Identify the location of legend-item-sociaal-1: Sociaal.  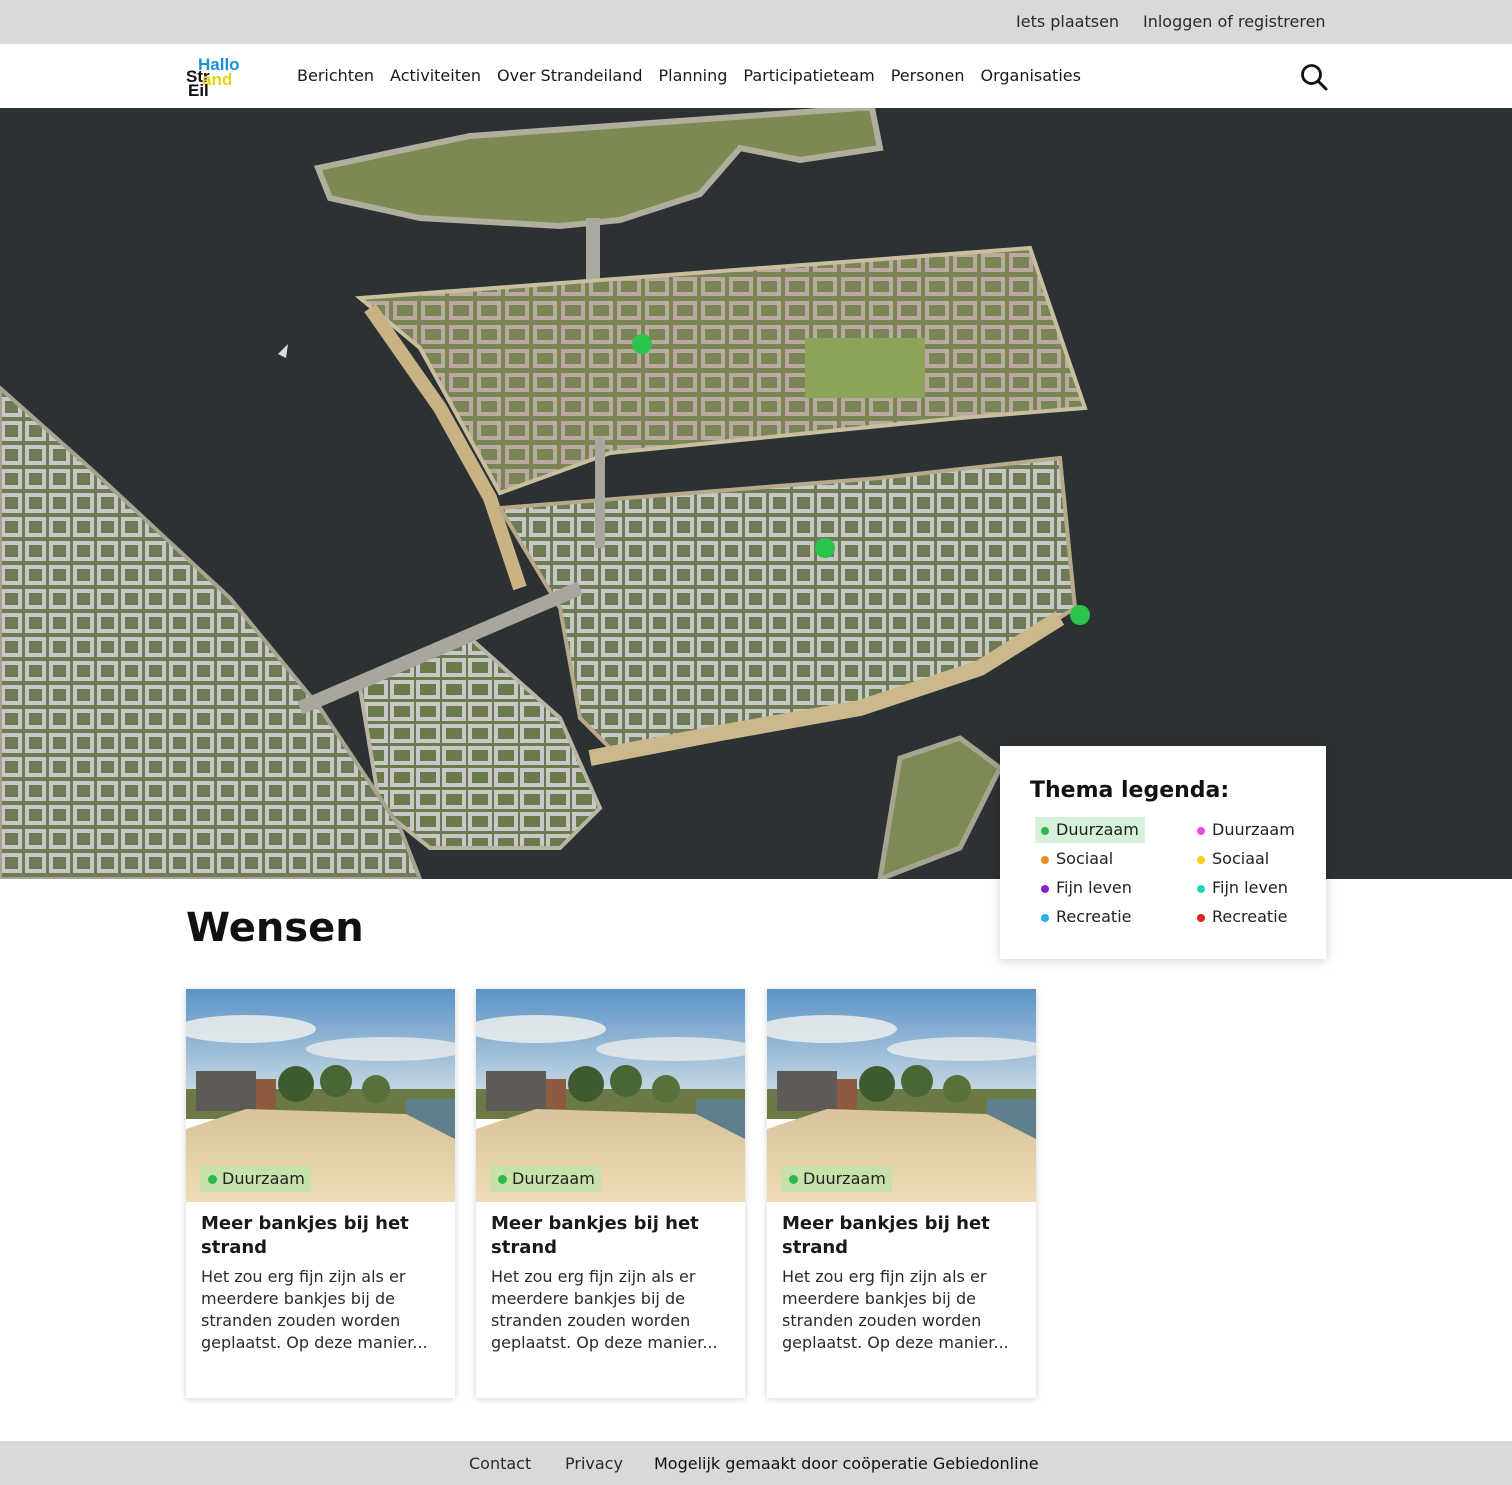
(1077, 859).